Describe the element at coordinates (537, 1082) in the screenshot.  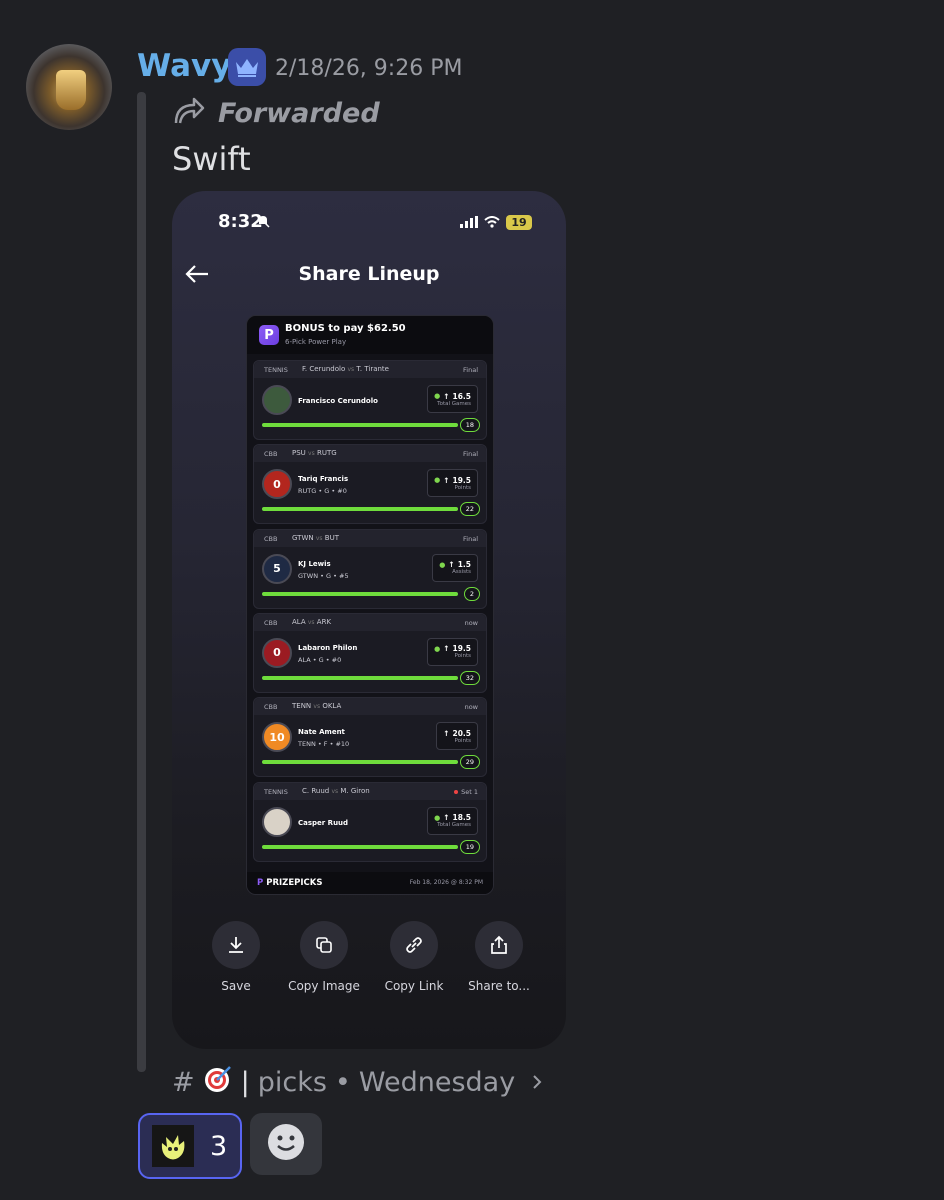
I see `chevron-right-icon` at that location.